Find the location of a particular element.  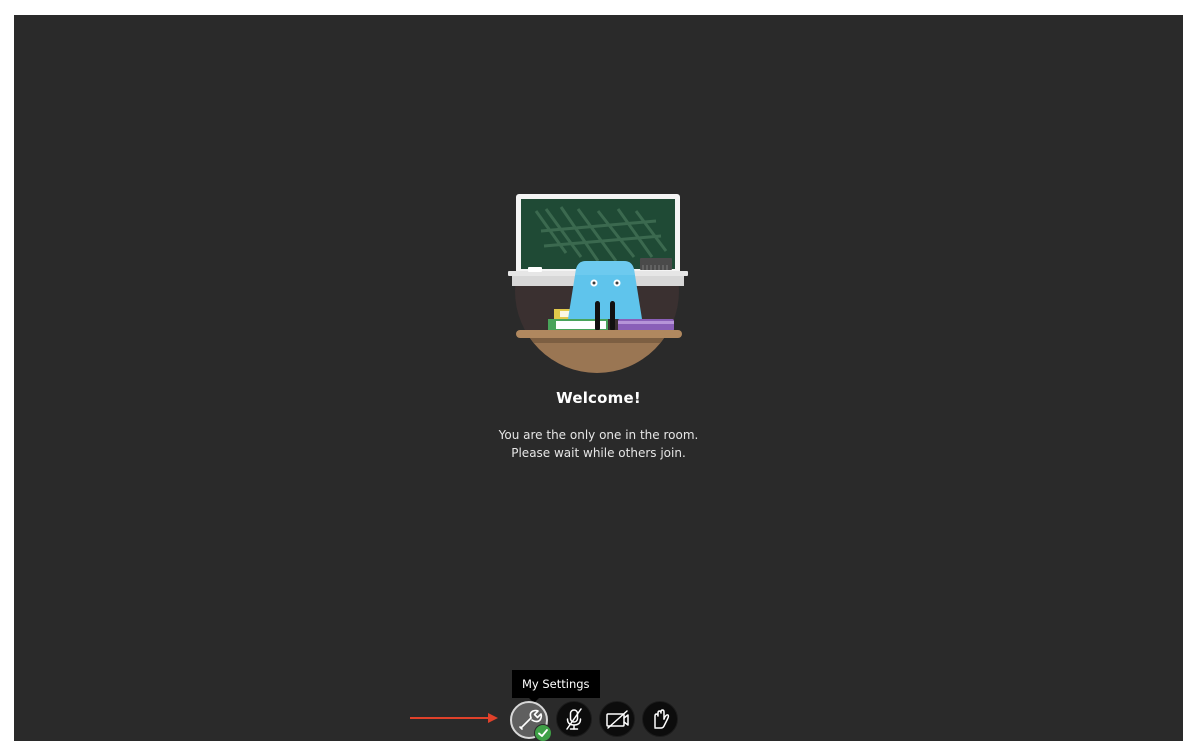

classroom-illustration is located at coordinates (606, 282).